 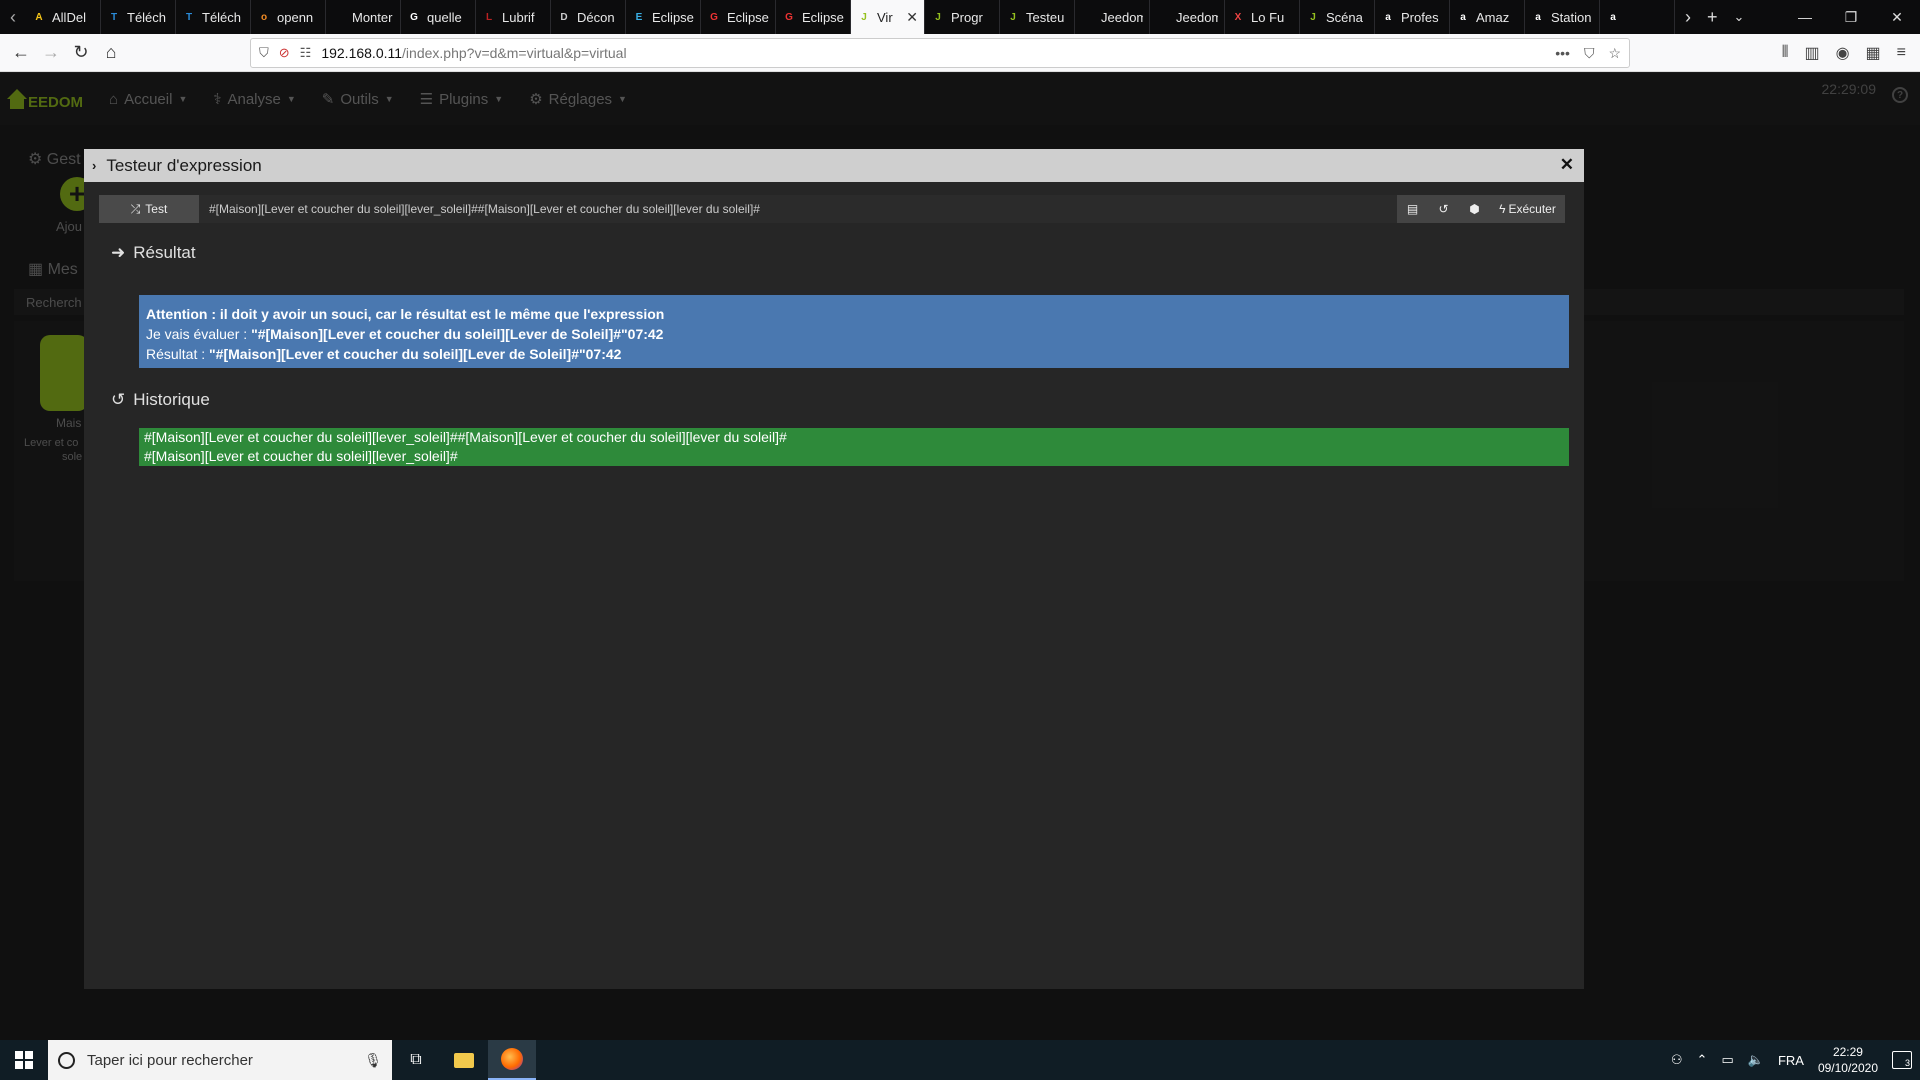 I want to click on browser-tab: a Profes, so click(x=1412, y=17).